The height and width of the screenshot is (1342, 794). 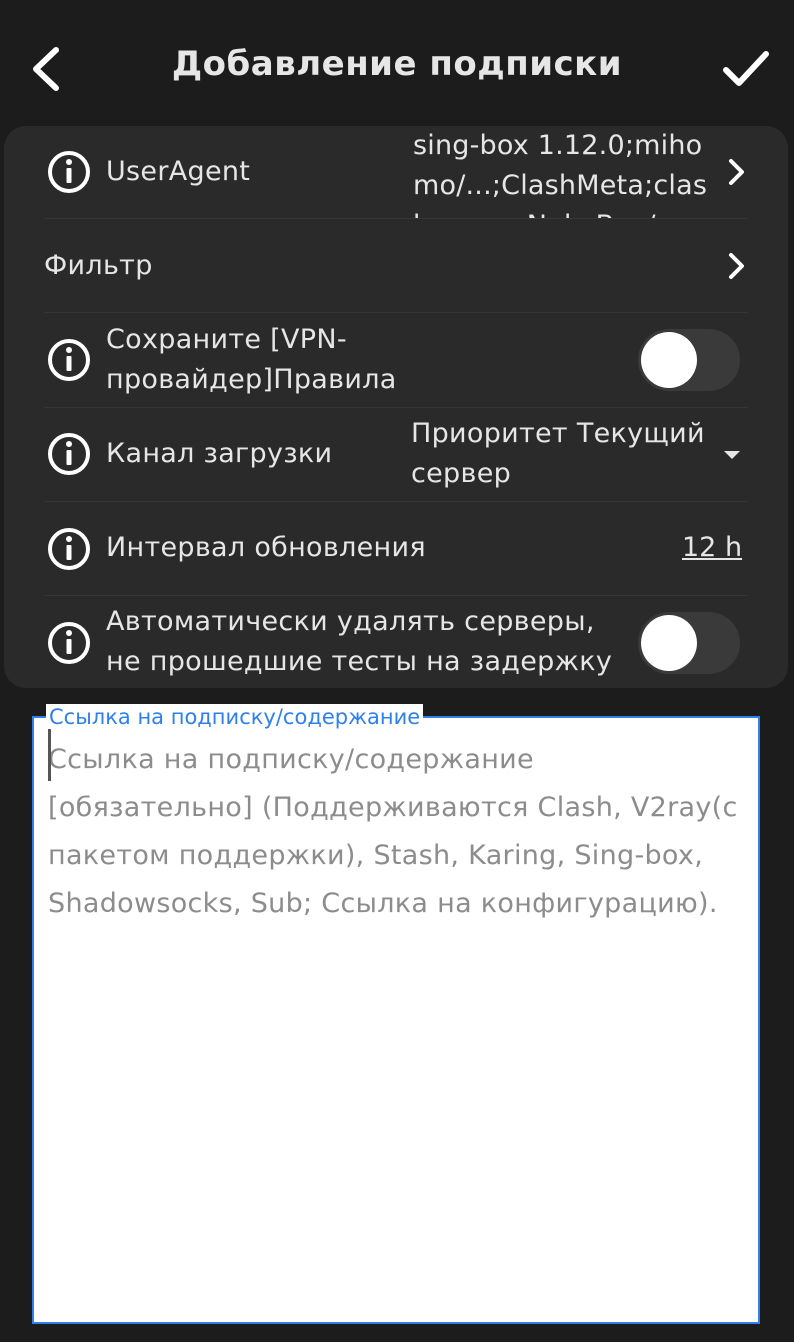 What do you see at coordinates (266, 547) in the screenshot?
I see `update-interval-label: Интервал обновления` at bounding box center [266, 547].